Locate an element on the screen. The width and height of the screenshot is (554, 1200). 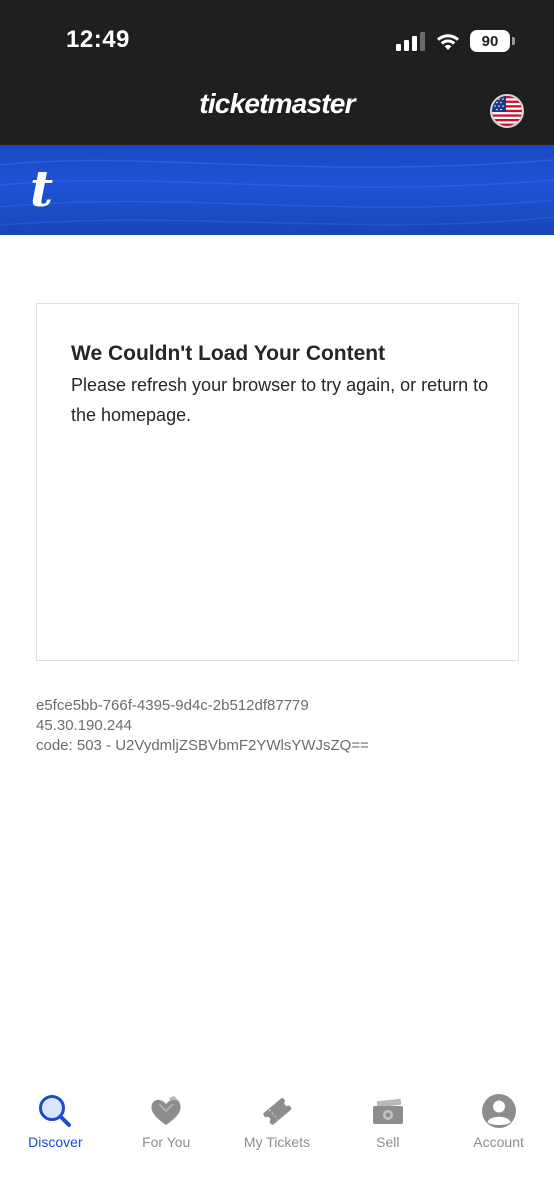
nav-label-for-you: For You is located at coordinates (166, 1142).